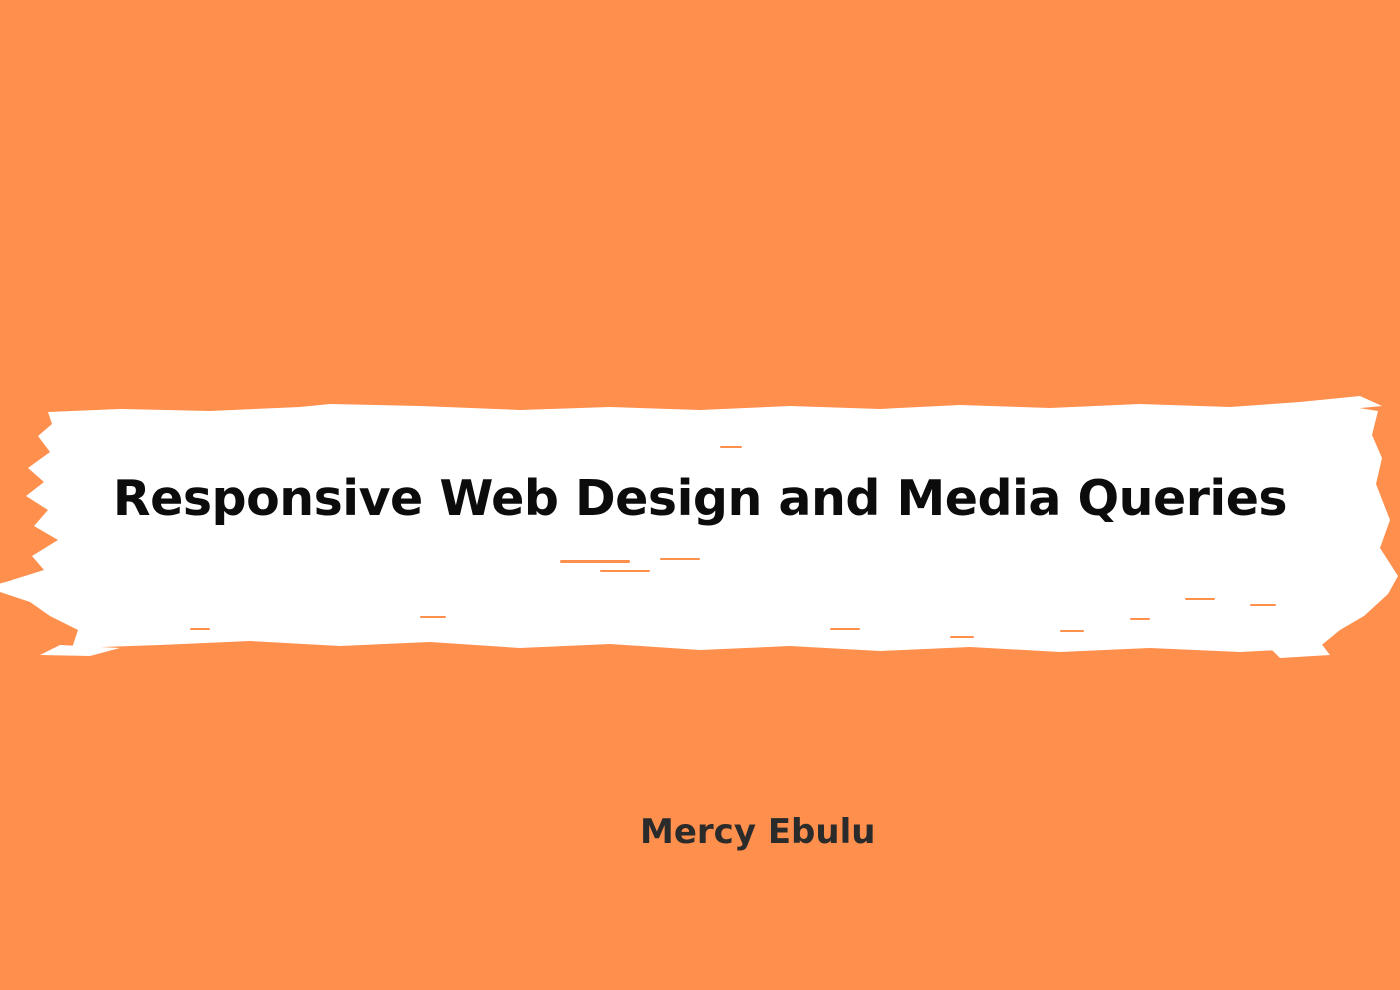 The height and width of the screenshot is (990, 1400). I want to click on author-name: Mercy Ebulu, so click(758, 832).